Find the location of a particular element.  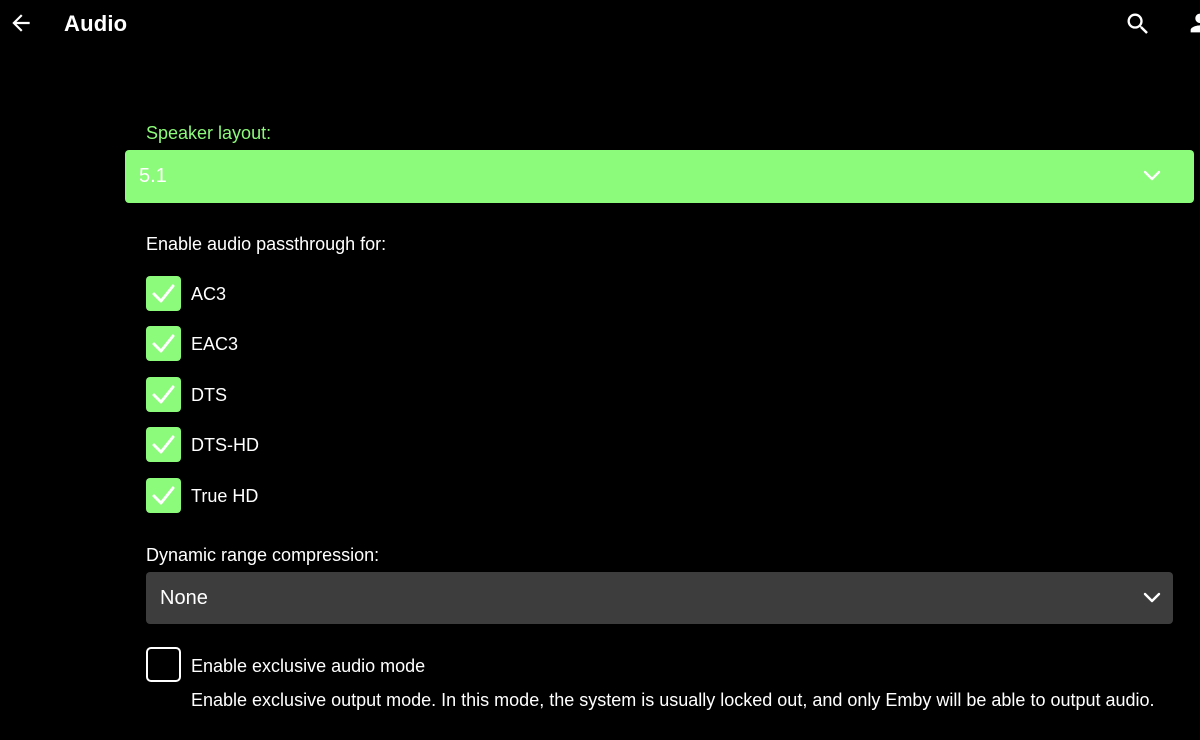

checkbox-row-eac3: EAC3 is located at coordinates (346, 344).